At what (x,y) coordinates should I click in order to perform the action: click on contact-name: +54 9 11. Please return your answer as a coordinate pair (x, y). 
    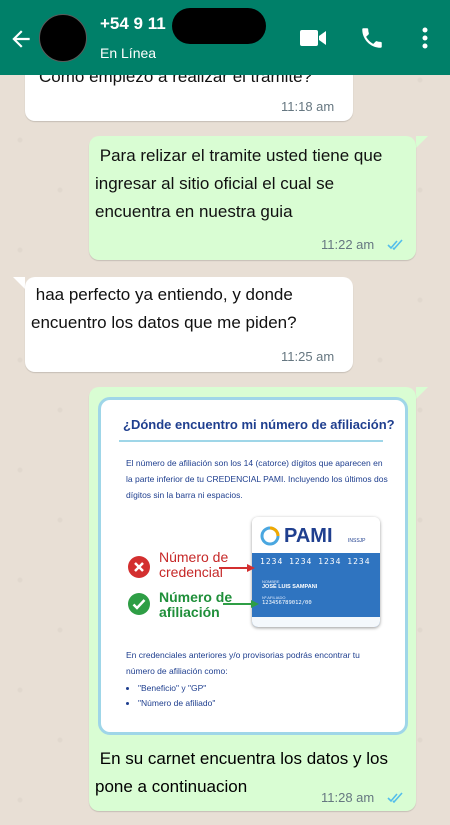
    Looking at the image, I should click on (133, 24).